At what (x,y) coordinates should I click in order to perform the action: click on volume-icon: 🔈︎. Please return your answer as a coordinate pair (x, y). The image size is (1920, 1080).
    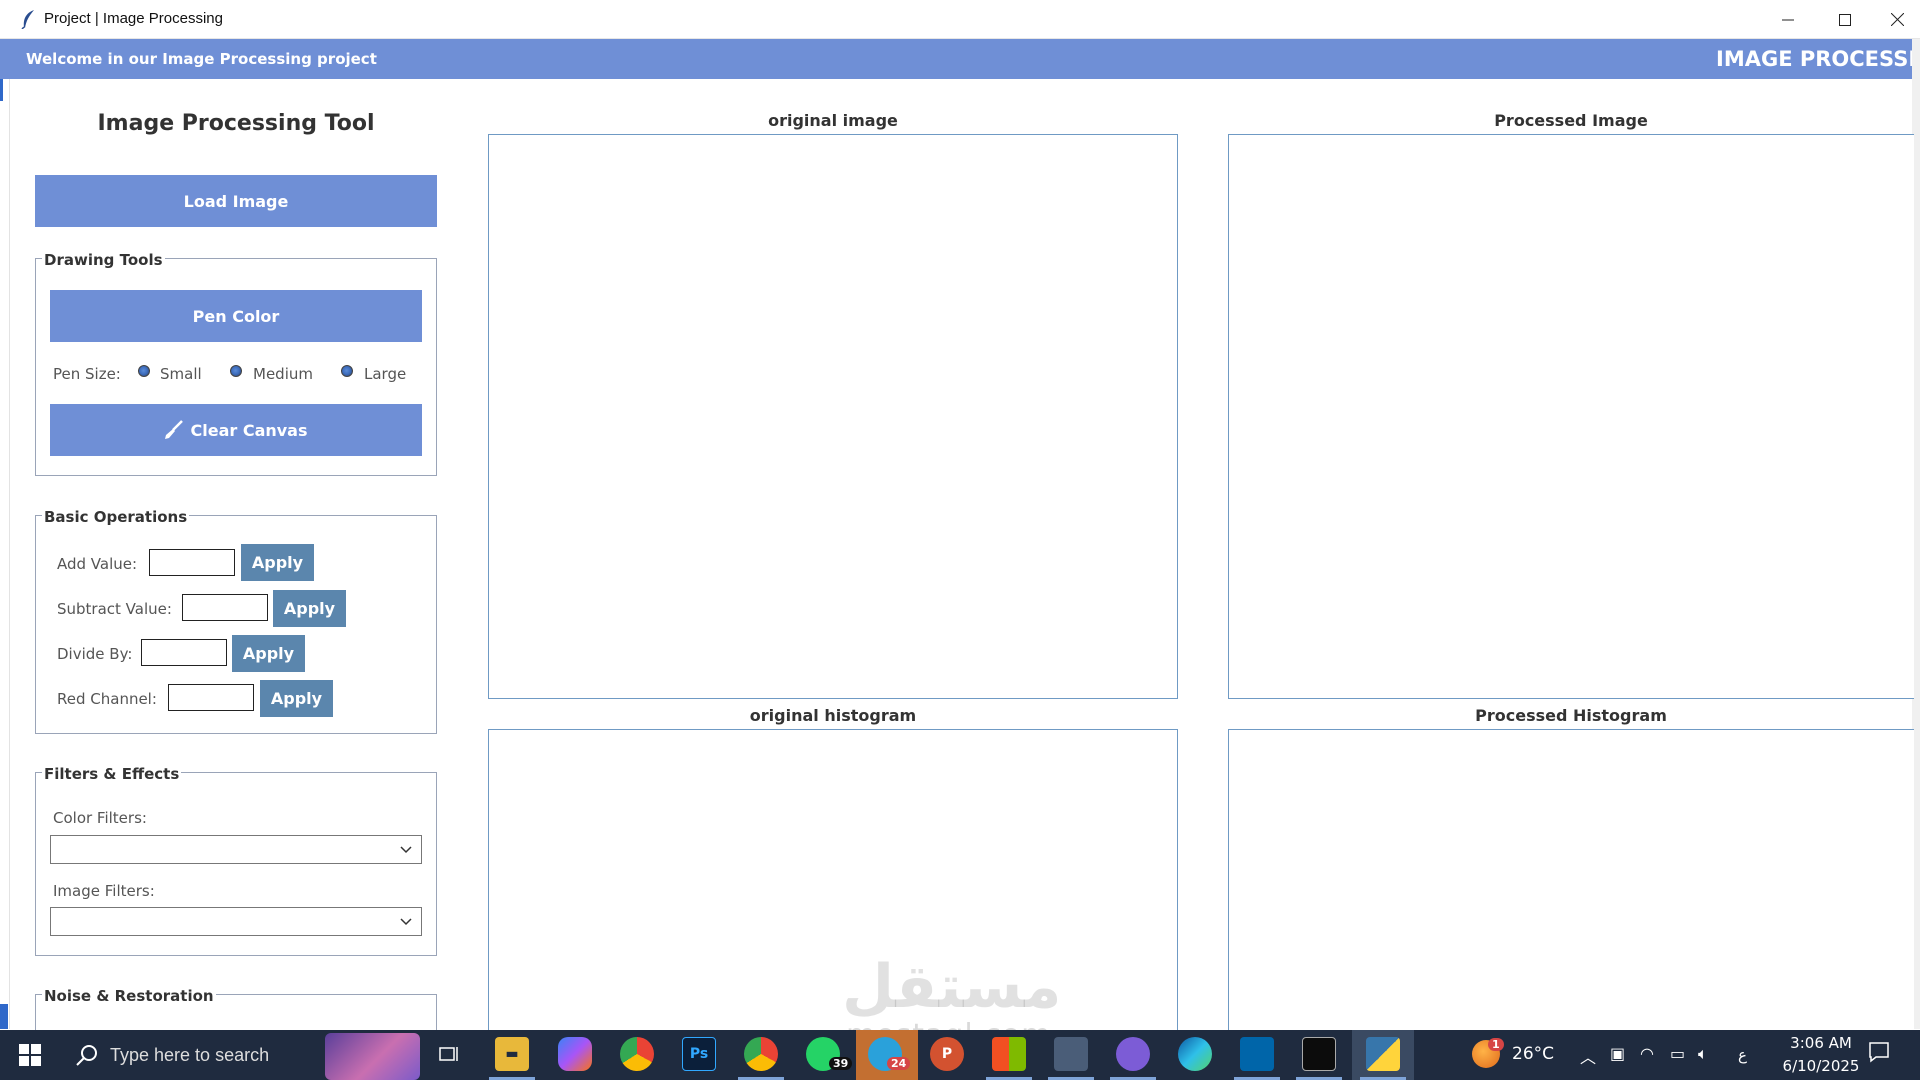
    Looking at the image, I should click on (1703, 1054).